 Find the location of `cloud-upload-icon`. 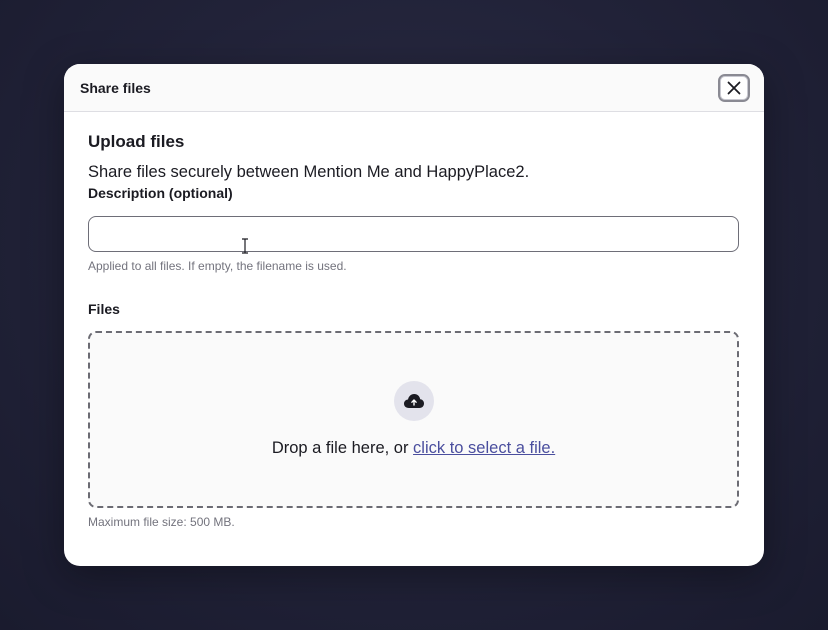

cloud-upload-icon is located at coordinates (413, 401).